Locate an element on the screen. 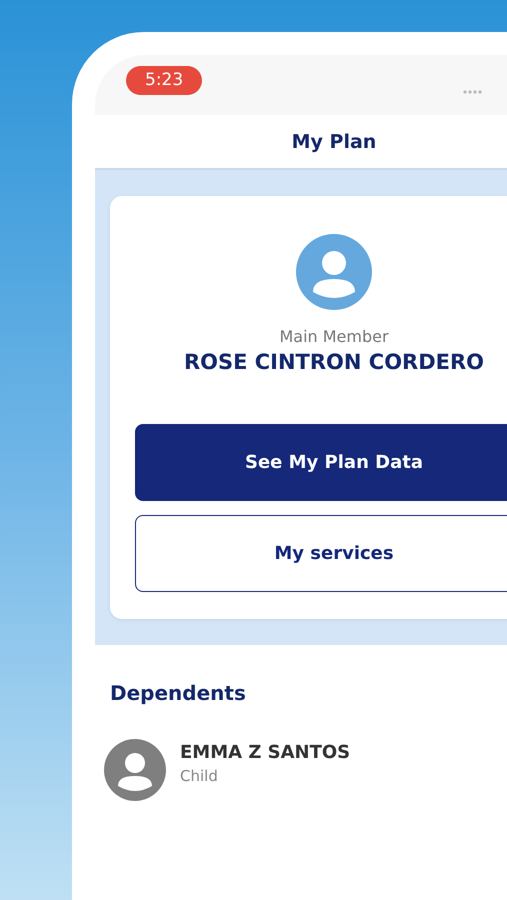  member-role: Main Member is located at coordinates (334, 336).